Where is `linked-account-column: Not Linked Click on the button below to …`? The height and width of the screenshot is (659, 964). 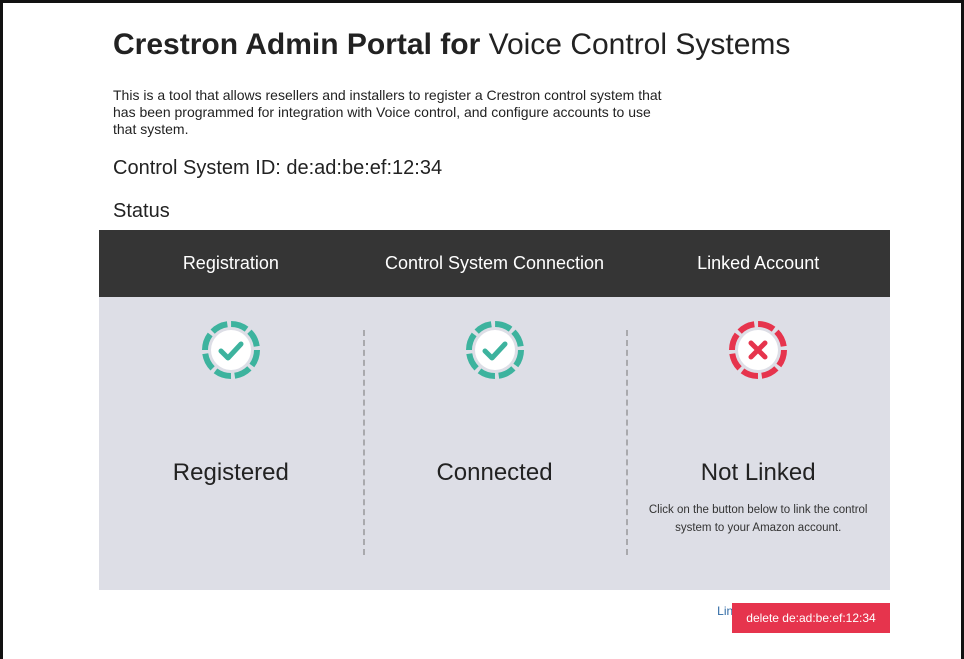
linked-account-column: Not Linked Click on the button below to … is located at coordinates (758, 457).